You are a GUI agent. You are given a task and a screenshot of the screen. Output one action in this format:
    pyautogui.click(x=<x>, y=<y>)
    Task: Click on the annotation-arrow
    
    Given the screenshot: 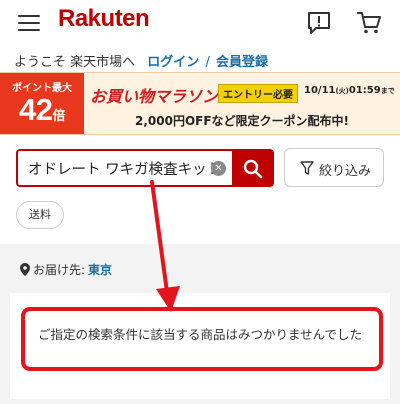 What is the action you would take?
    pyautogui.click(x=165, y=246)
    